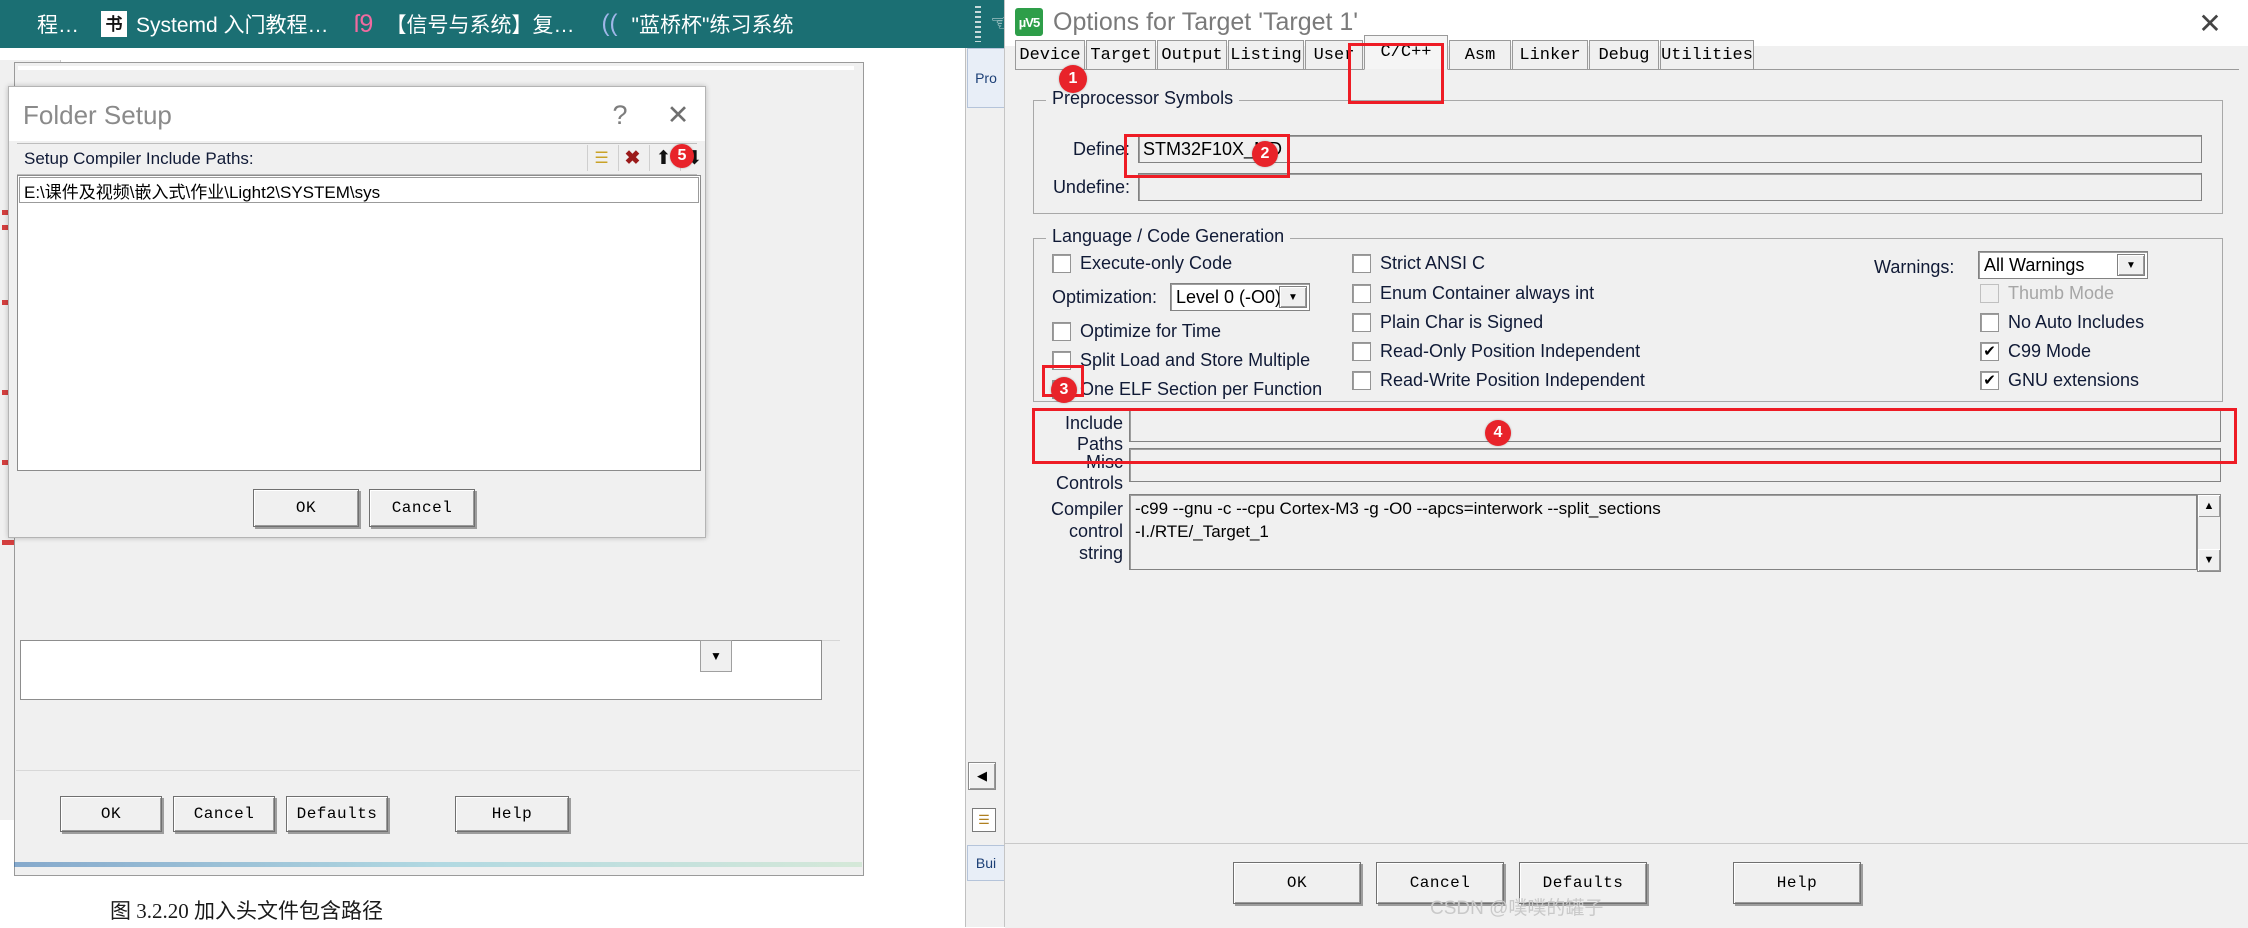  I want to click on dock-tab-project: Pro, so click(986, 78).